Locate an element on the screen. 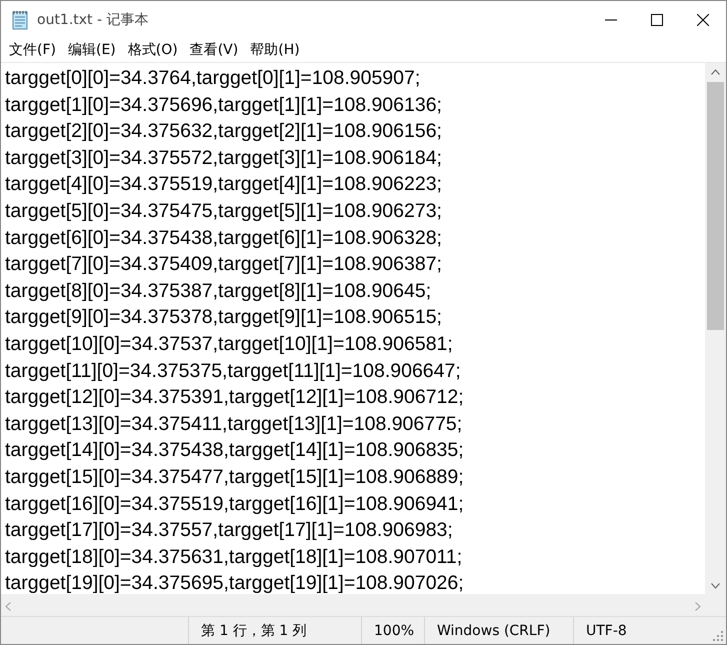 Image resolution: width=727 pixels, height=645 pixels. text-line: targget[15][0]=34.375477,targget[15][1]=108.906889; is located at coordinates (235, 477).